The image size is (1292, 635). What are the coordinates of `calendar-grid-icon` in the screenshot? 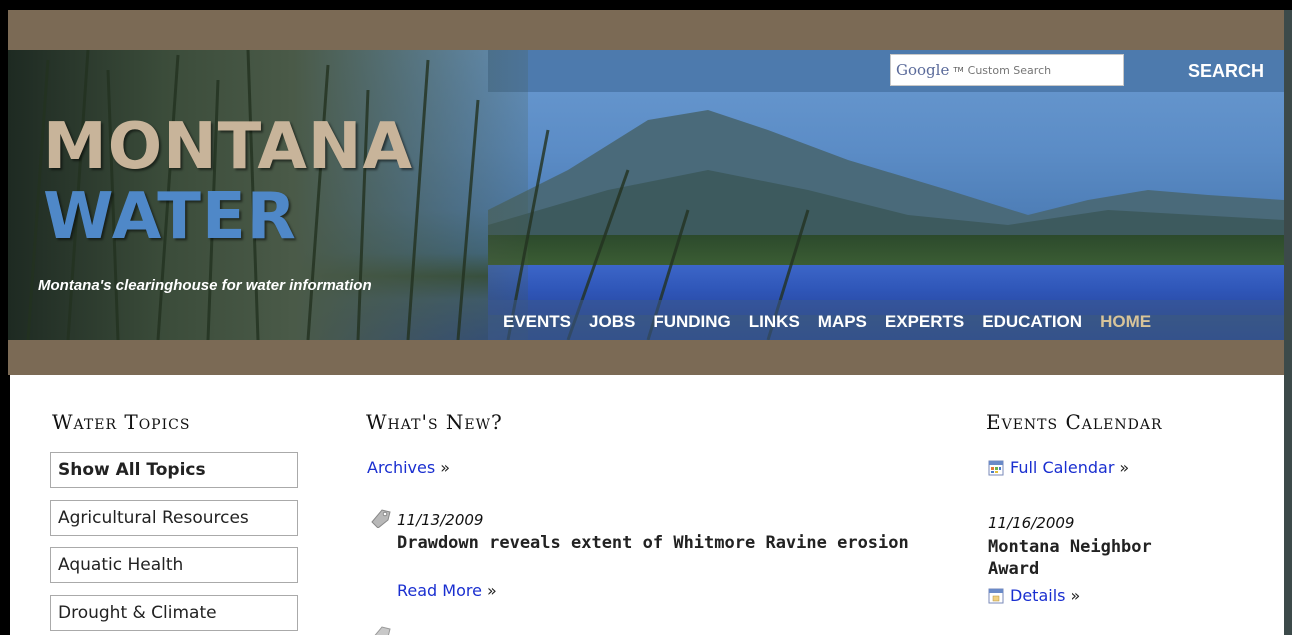 It's located at (996, 467).